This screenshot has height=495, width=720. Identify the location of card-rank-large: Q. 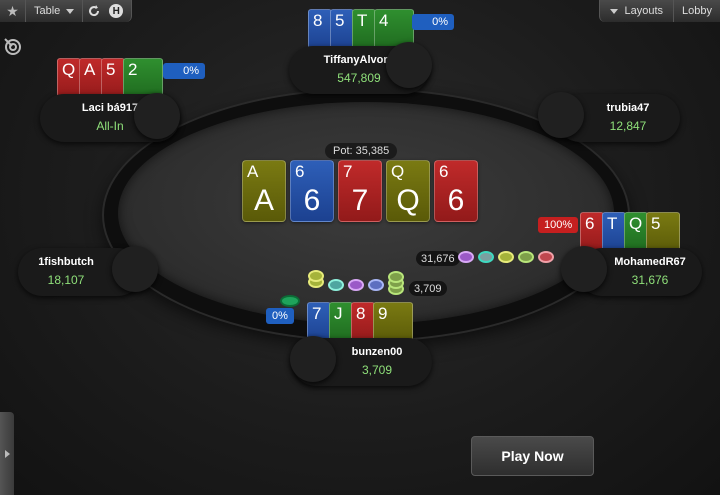
(408, 200).